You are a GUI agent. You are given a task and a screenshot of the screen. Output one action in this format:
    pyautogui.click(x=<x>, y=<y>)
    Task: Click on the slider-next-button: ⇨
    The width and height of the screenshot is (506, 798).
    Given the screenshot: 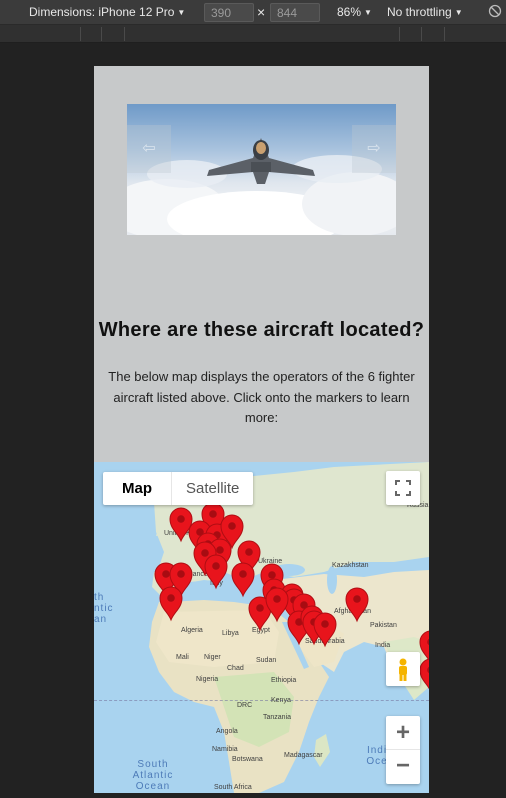 What is the action you would take?
    pyautogui.click(x=374, y=149)
    